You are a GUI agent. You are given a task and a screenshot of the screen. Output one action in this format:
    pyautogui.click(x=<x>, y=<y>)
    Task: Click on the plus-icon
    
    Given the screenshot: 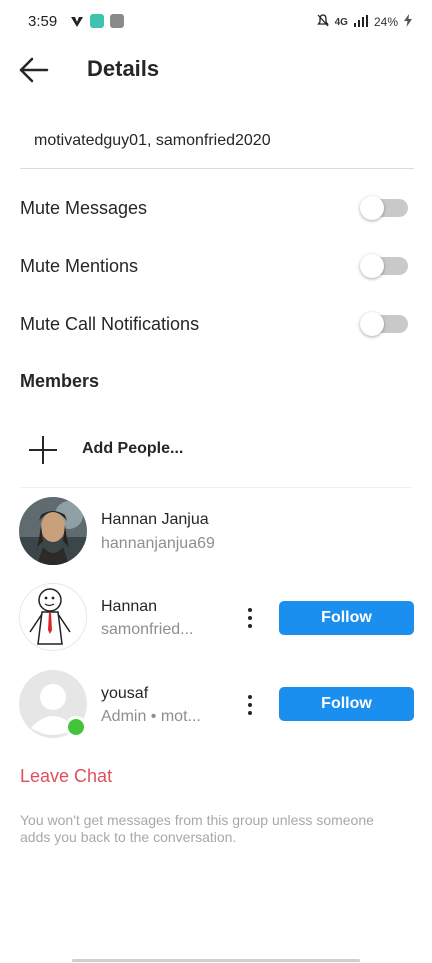 What is the action you would take?
    pyautogui.click(x=43, y=450)
    